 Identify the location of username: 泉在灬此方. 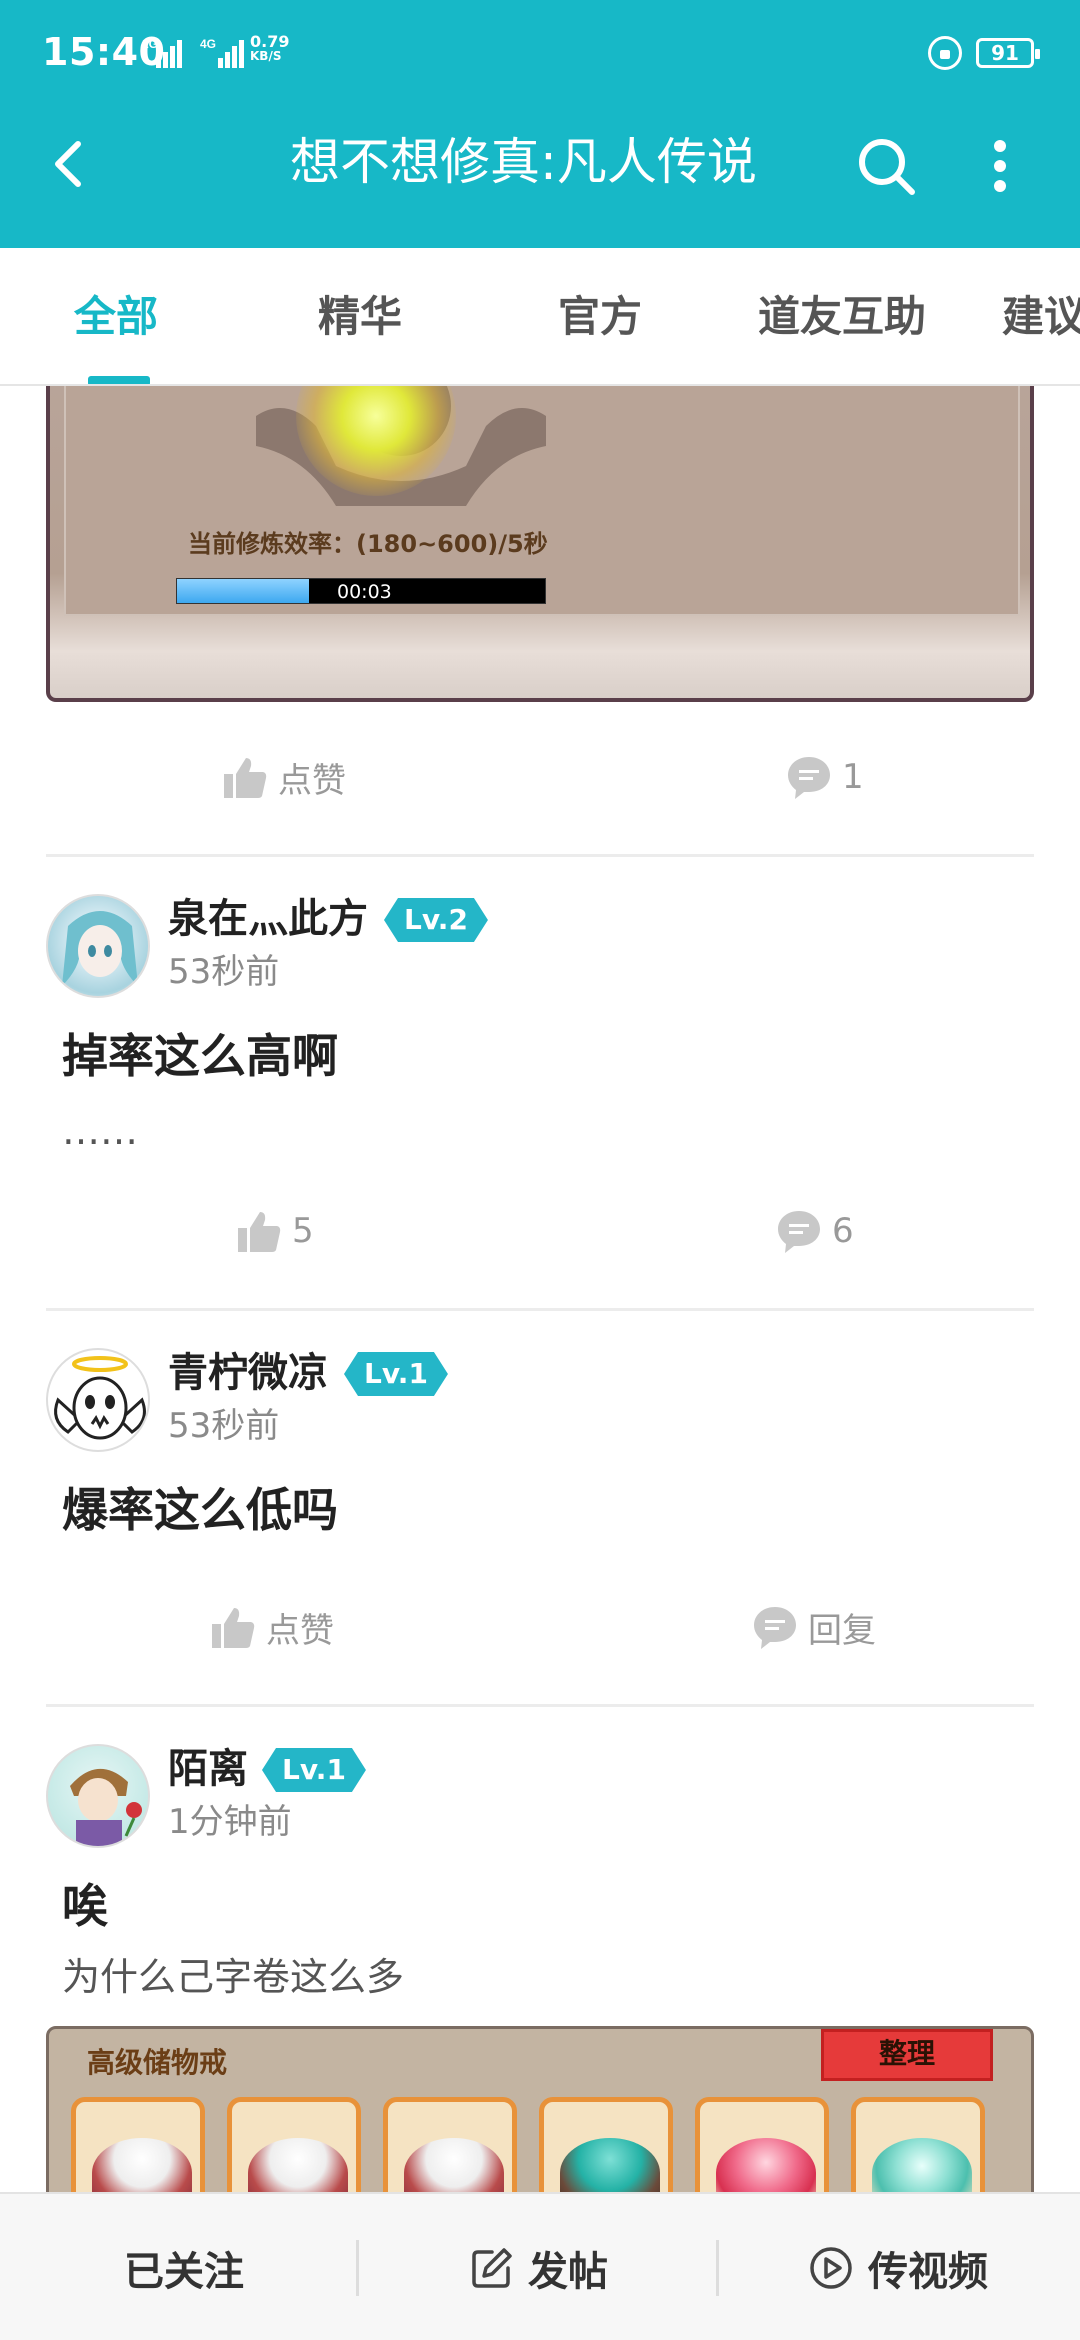
(268, 919).